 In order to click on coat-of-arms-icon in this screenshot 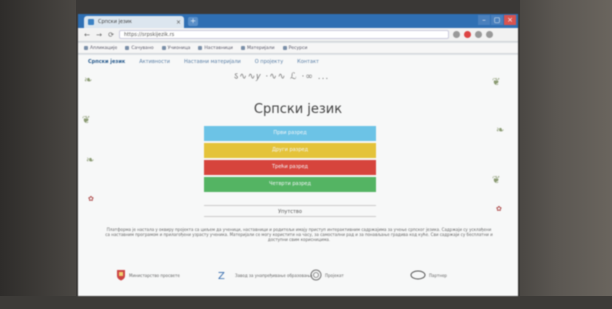, I will do `click(121, 275)`.